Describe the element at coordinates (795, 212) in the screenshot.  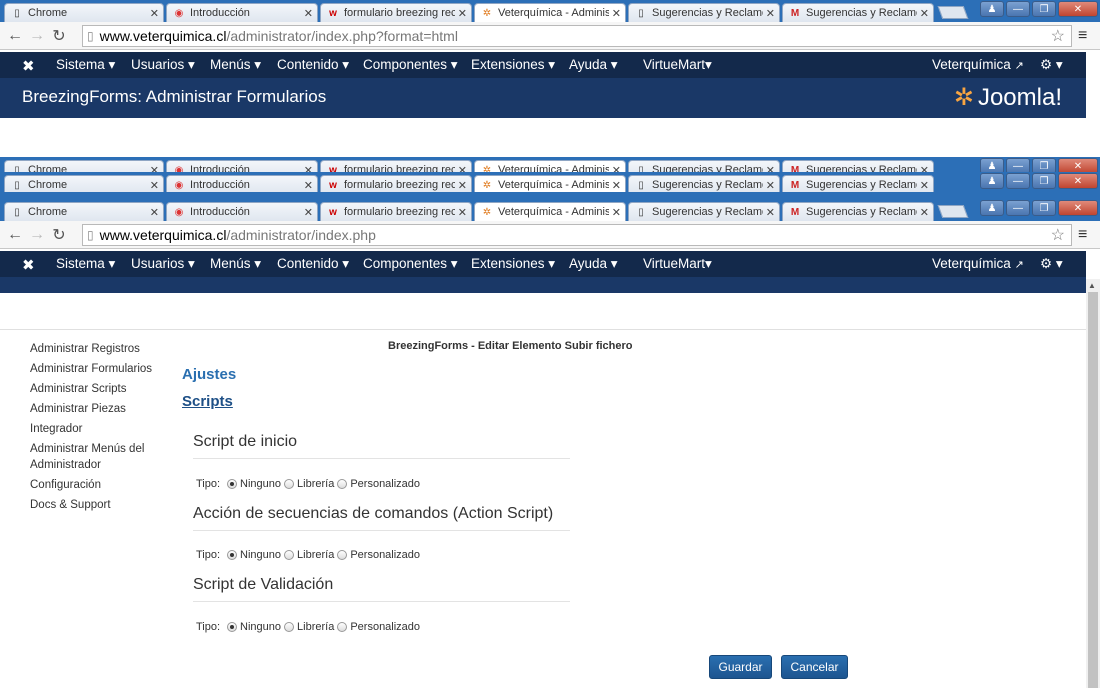
I see `gmail-icon: M` at that location.